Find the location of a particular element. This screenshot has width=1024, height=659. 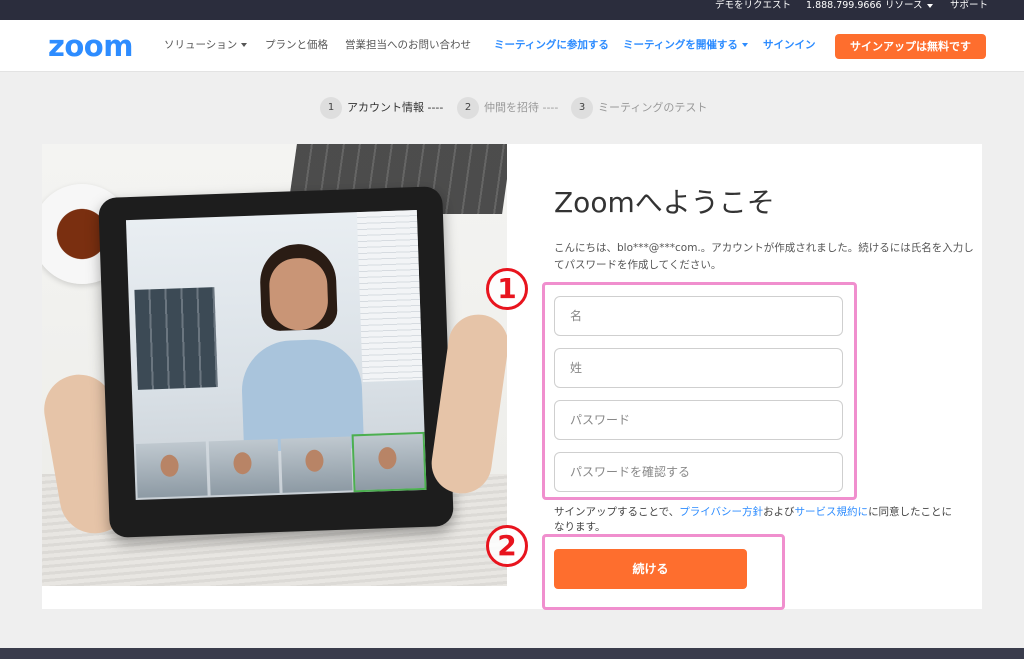

nav-contact-sales: 営業担当へのお問い合わせ is located at coordinates (408, 45).